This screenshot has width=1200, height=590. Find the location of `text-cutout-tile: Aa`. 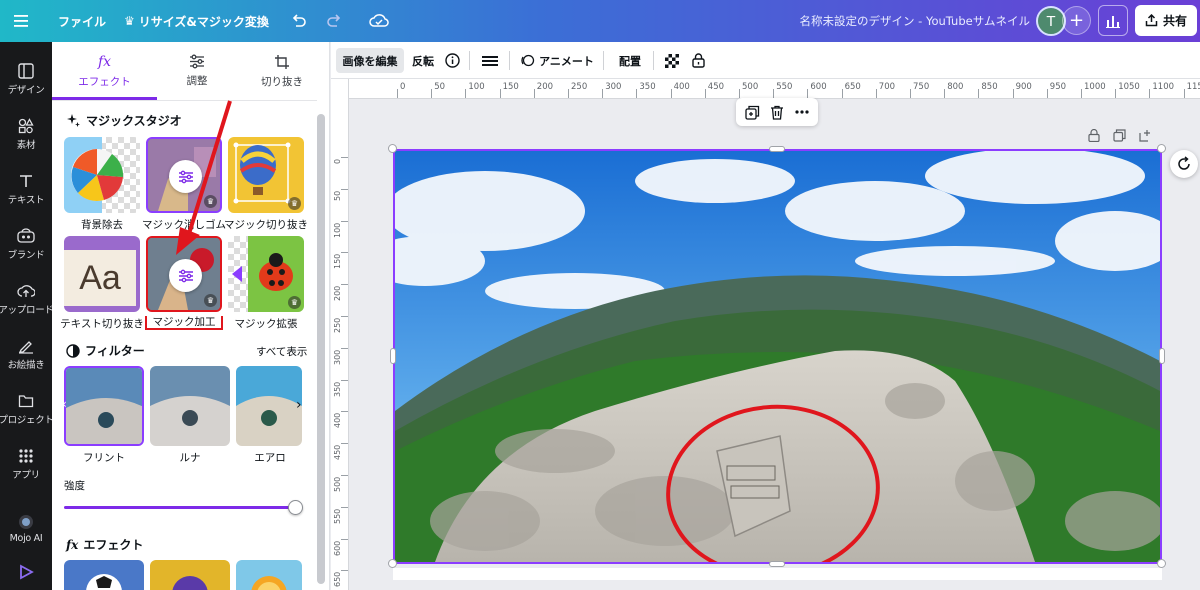

text-cutout-tile: Aa is located at coordinates (102, 274).